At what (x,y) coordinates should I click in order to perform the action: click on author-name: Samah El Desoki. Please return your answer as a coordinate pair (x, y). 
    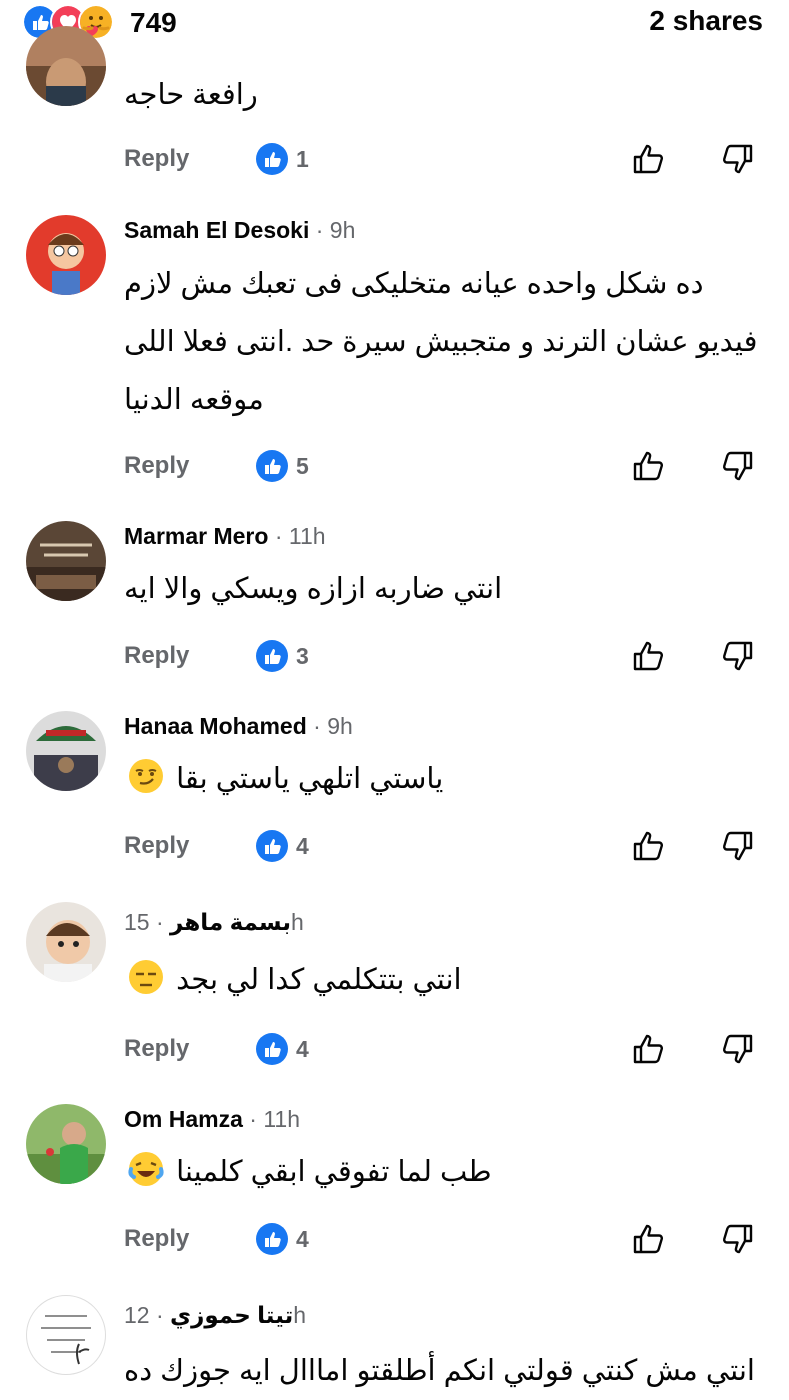
    Looking at the image, I should click on (216, 230).